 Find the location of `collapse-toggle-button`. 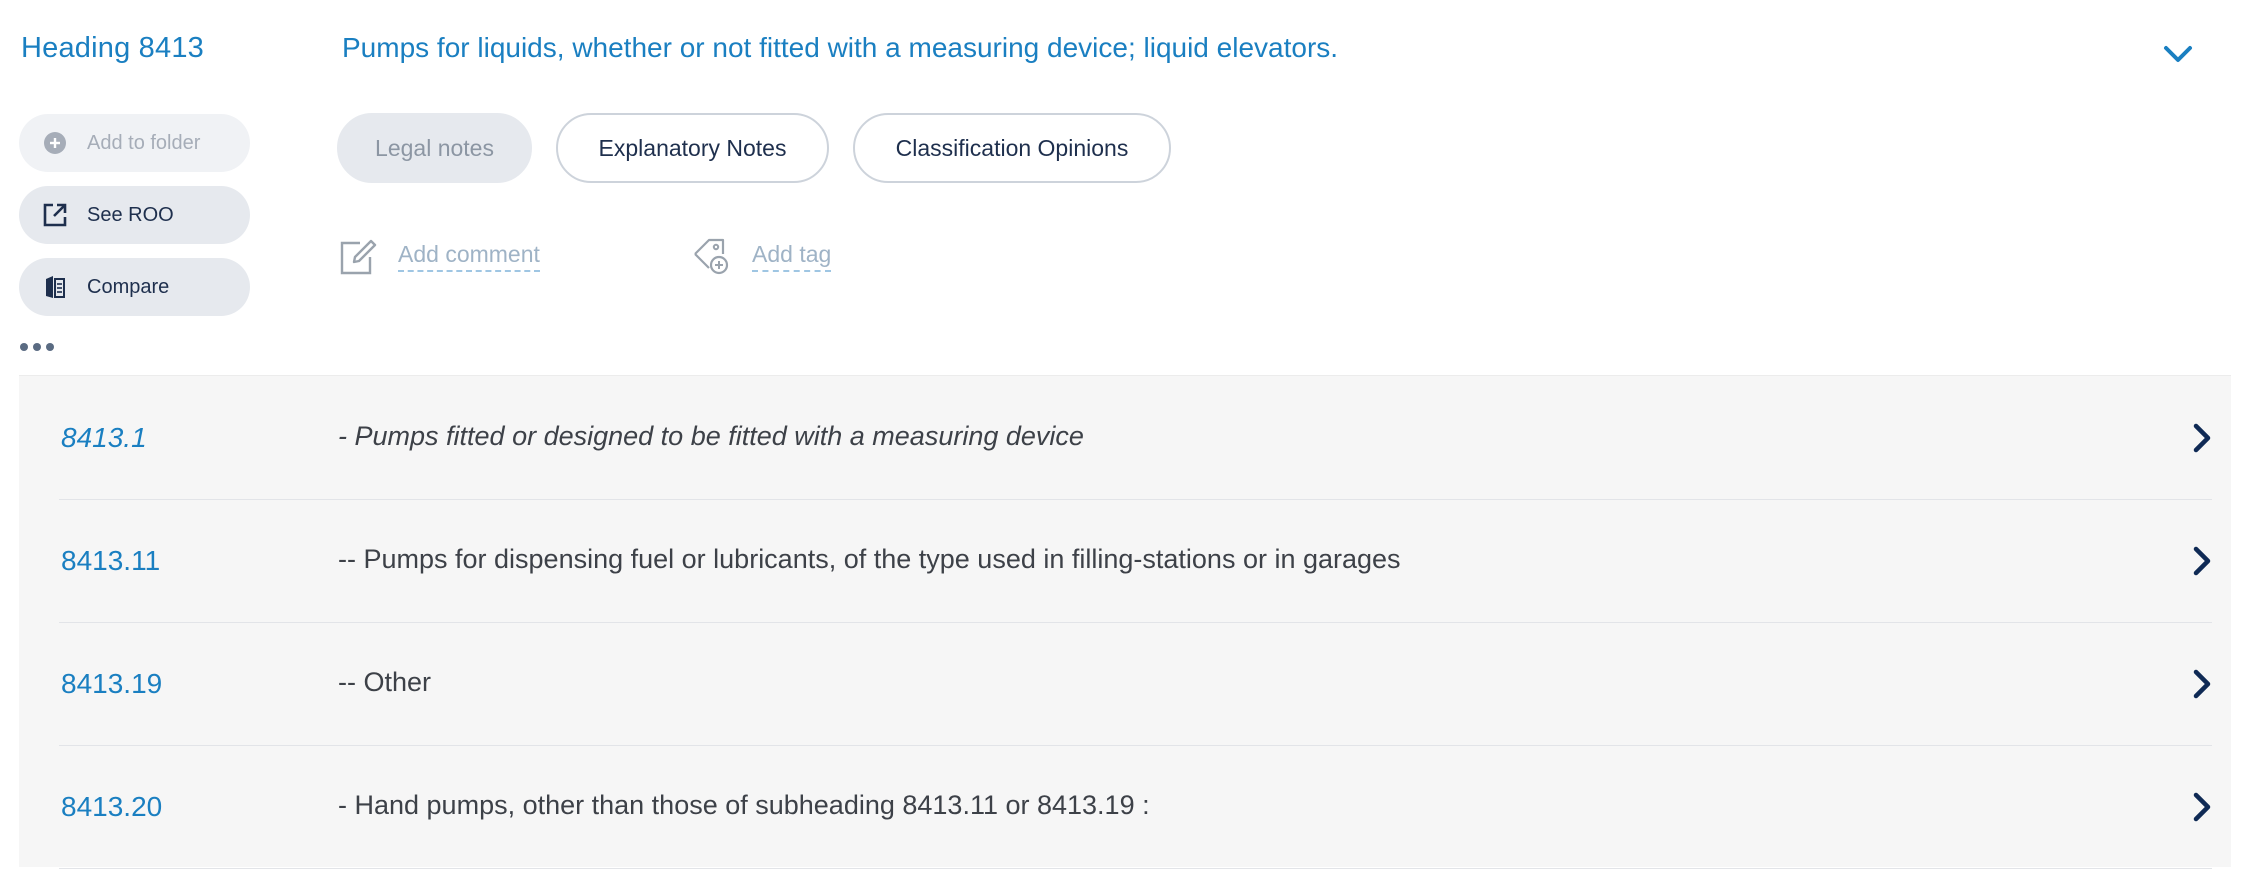

collapse-toggle-button is located at coordinates (2178, 54).